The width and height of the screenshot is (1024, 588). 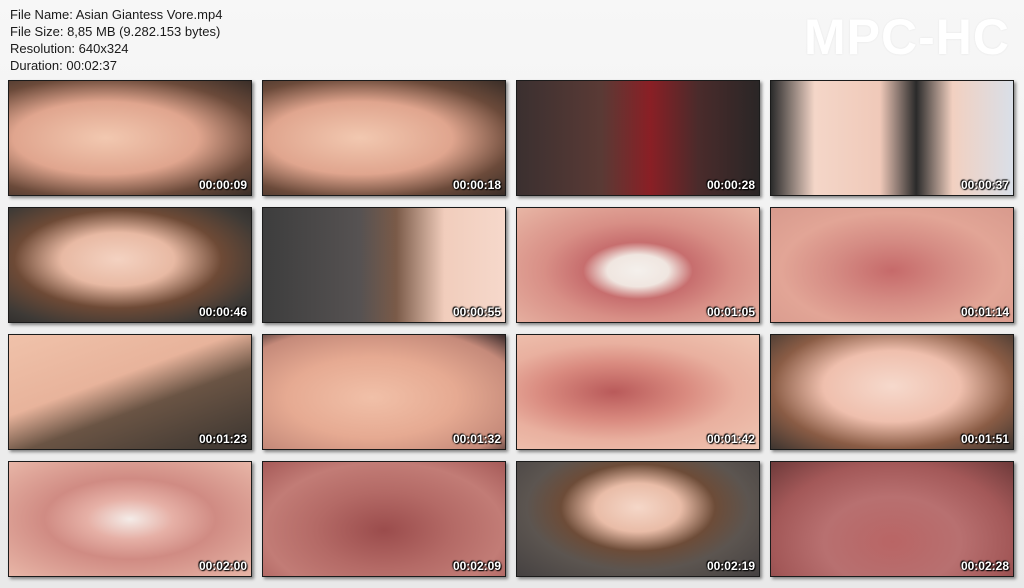 What do you see at coordinates (115, 31) in the screenshot?
I see `file-size: File Size: 8,85 MB (9.282.153 bytes)` at bounding box center [115, 31].